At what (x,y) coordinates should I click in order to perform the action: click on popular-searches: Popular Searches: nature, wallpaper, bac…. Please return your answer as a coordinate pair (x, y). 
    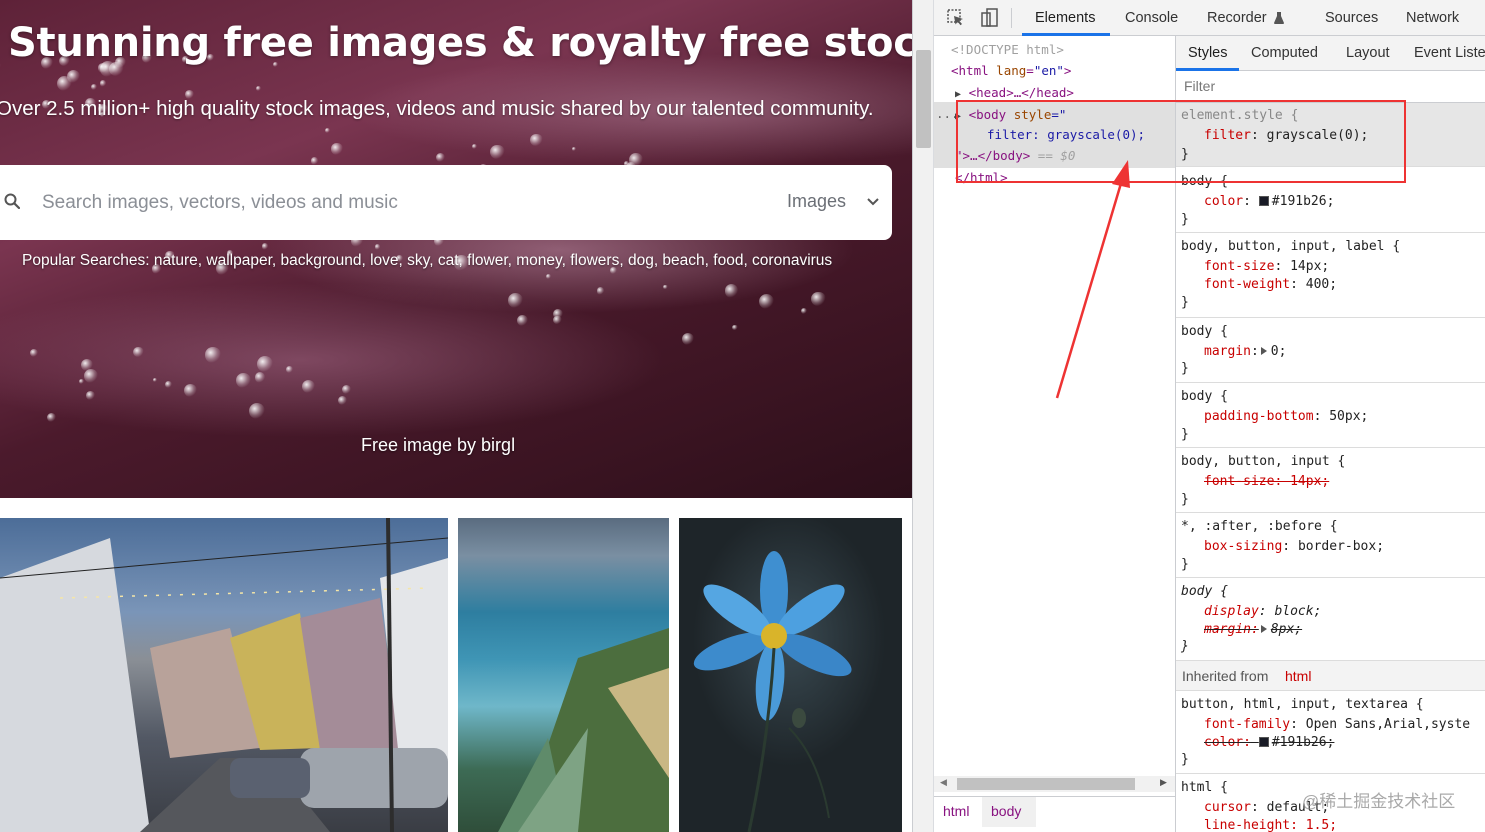
    Looking at the image, I should click on (427, 261).